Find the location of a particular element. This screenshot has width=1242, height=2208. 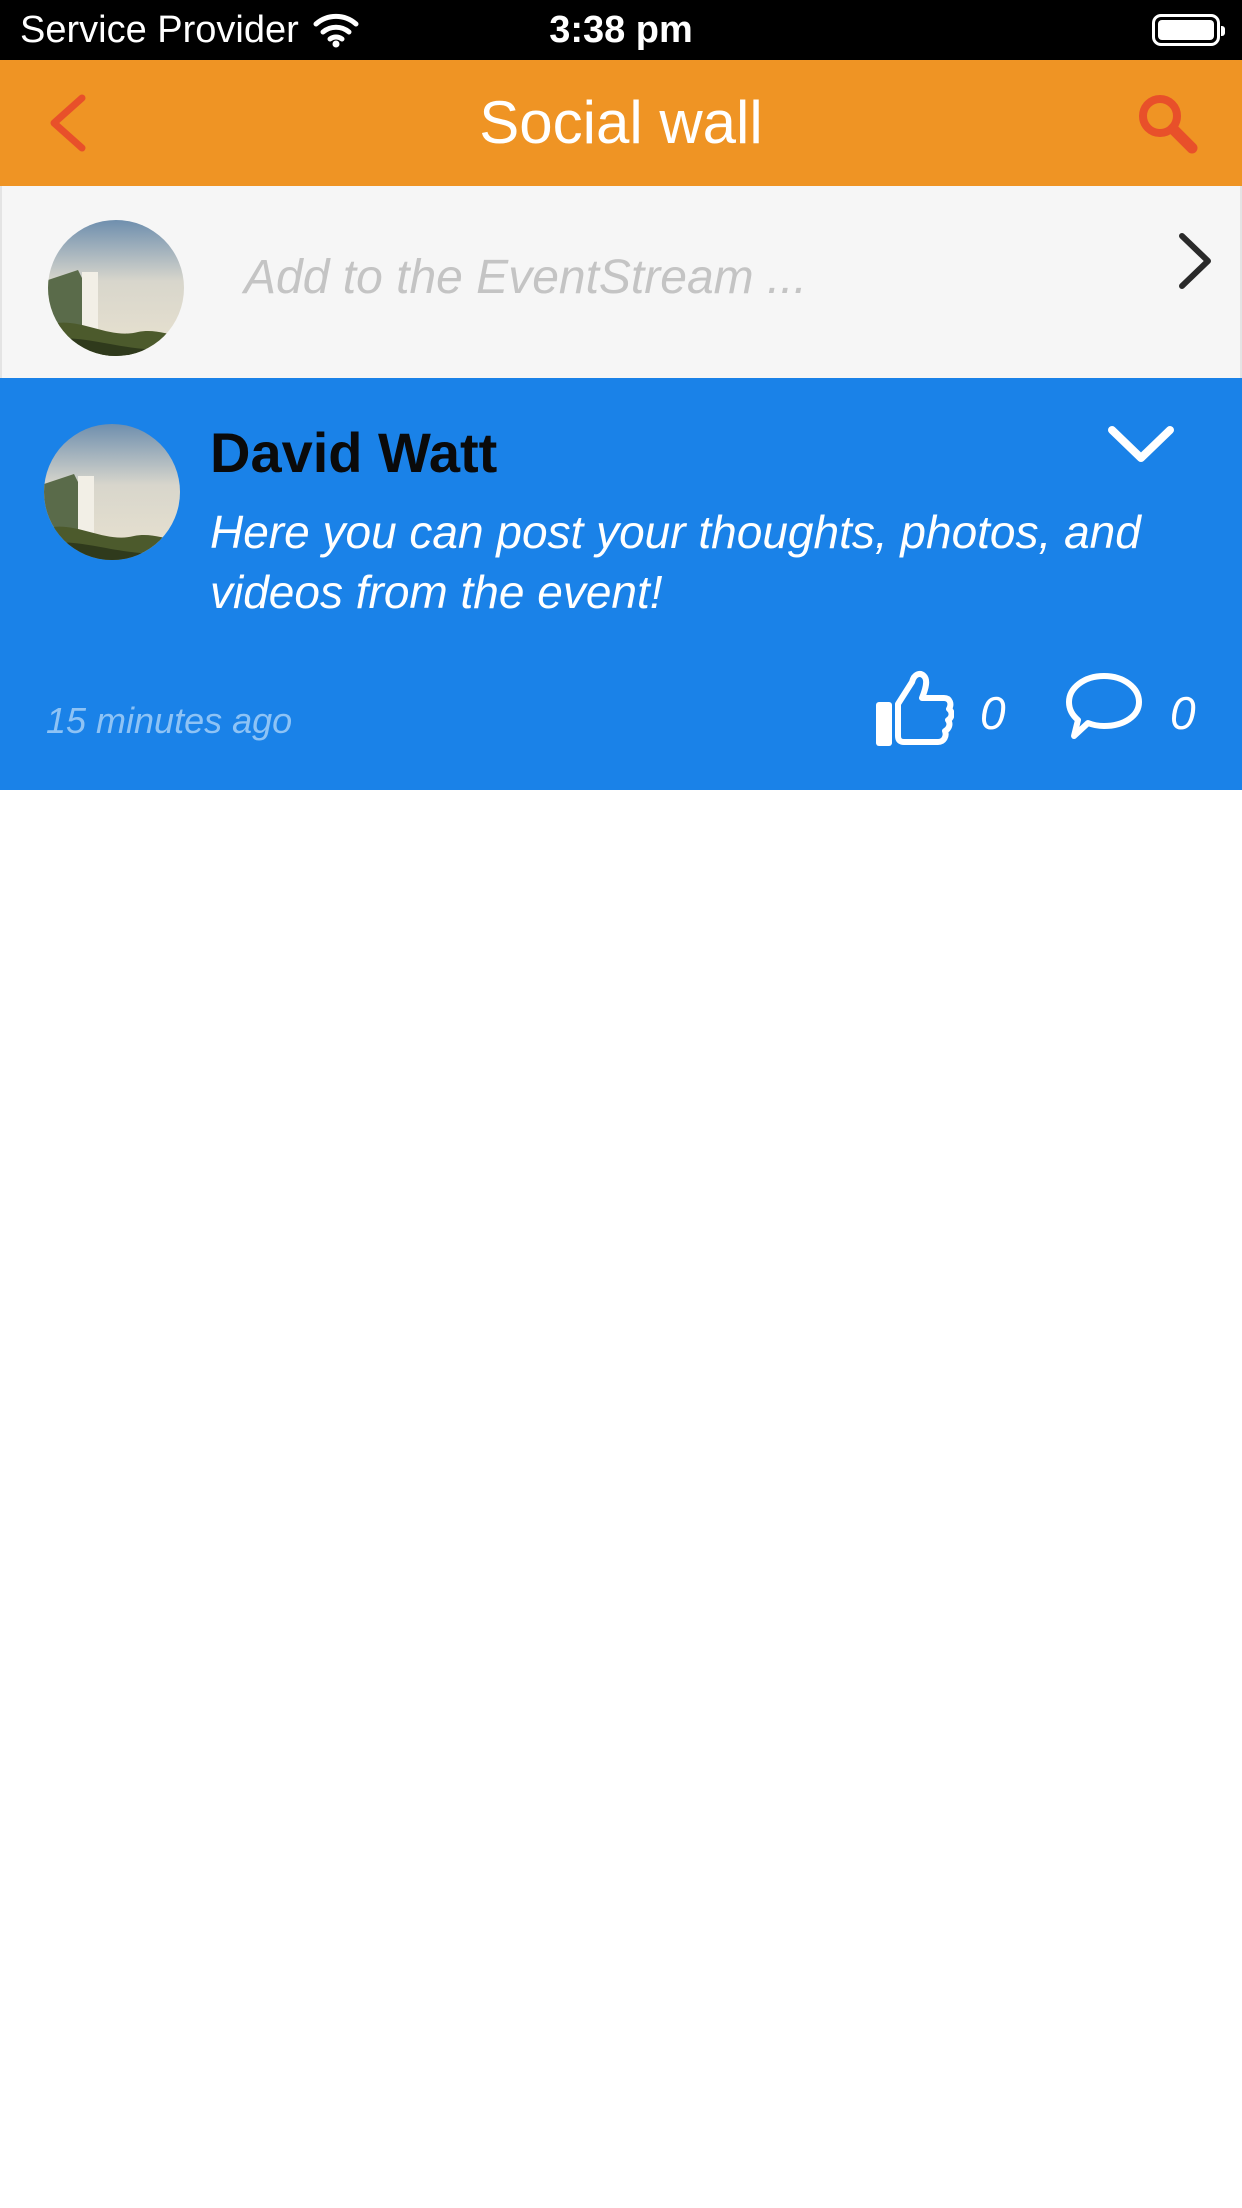

post-author: David Watt is located at coordinates (353, 452).